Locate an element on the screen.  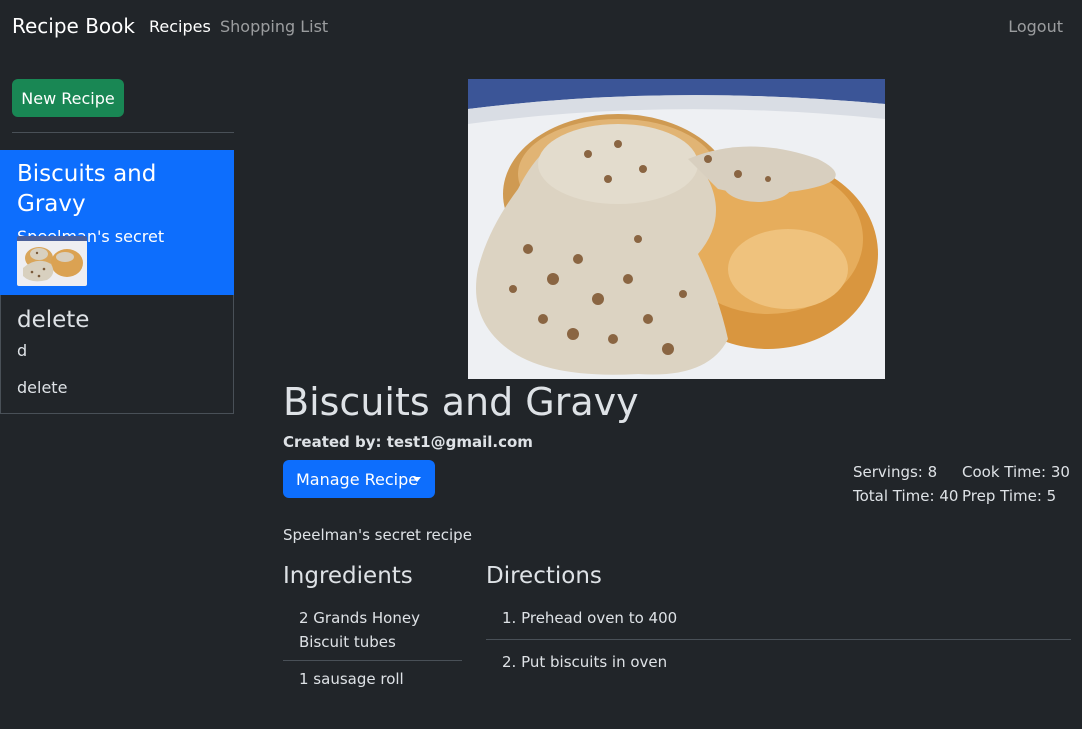
manage-recipe-label: Manage Recipe is located at coordinates (357, 479).